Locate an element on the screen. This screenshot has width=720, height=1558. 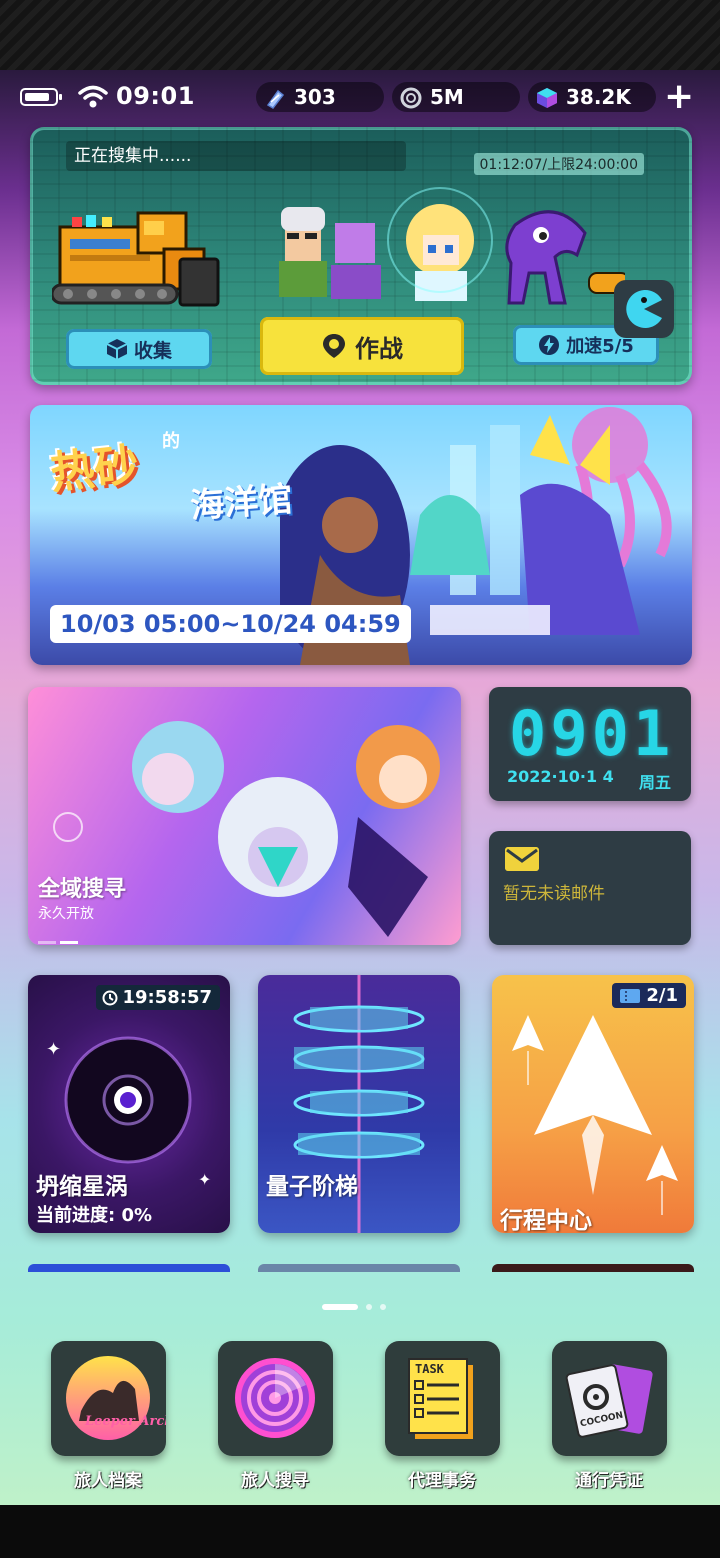
collapse-vortex-card: ✦ ✦ 19:58:57 坍缩星涡 当前进度: 0% is located at coordinates (129, 1104).